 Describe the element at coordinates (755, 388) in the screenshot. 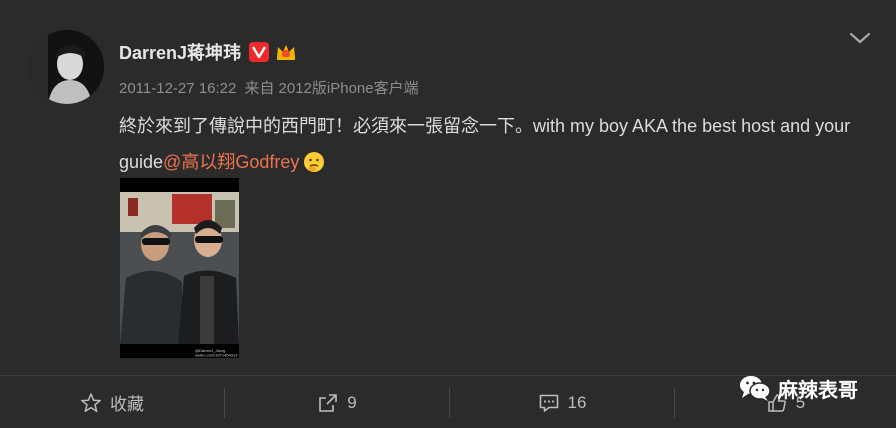

I see `wechat-icon` at that location.